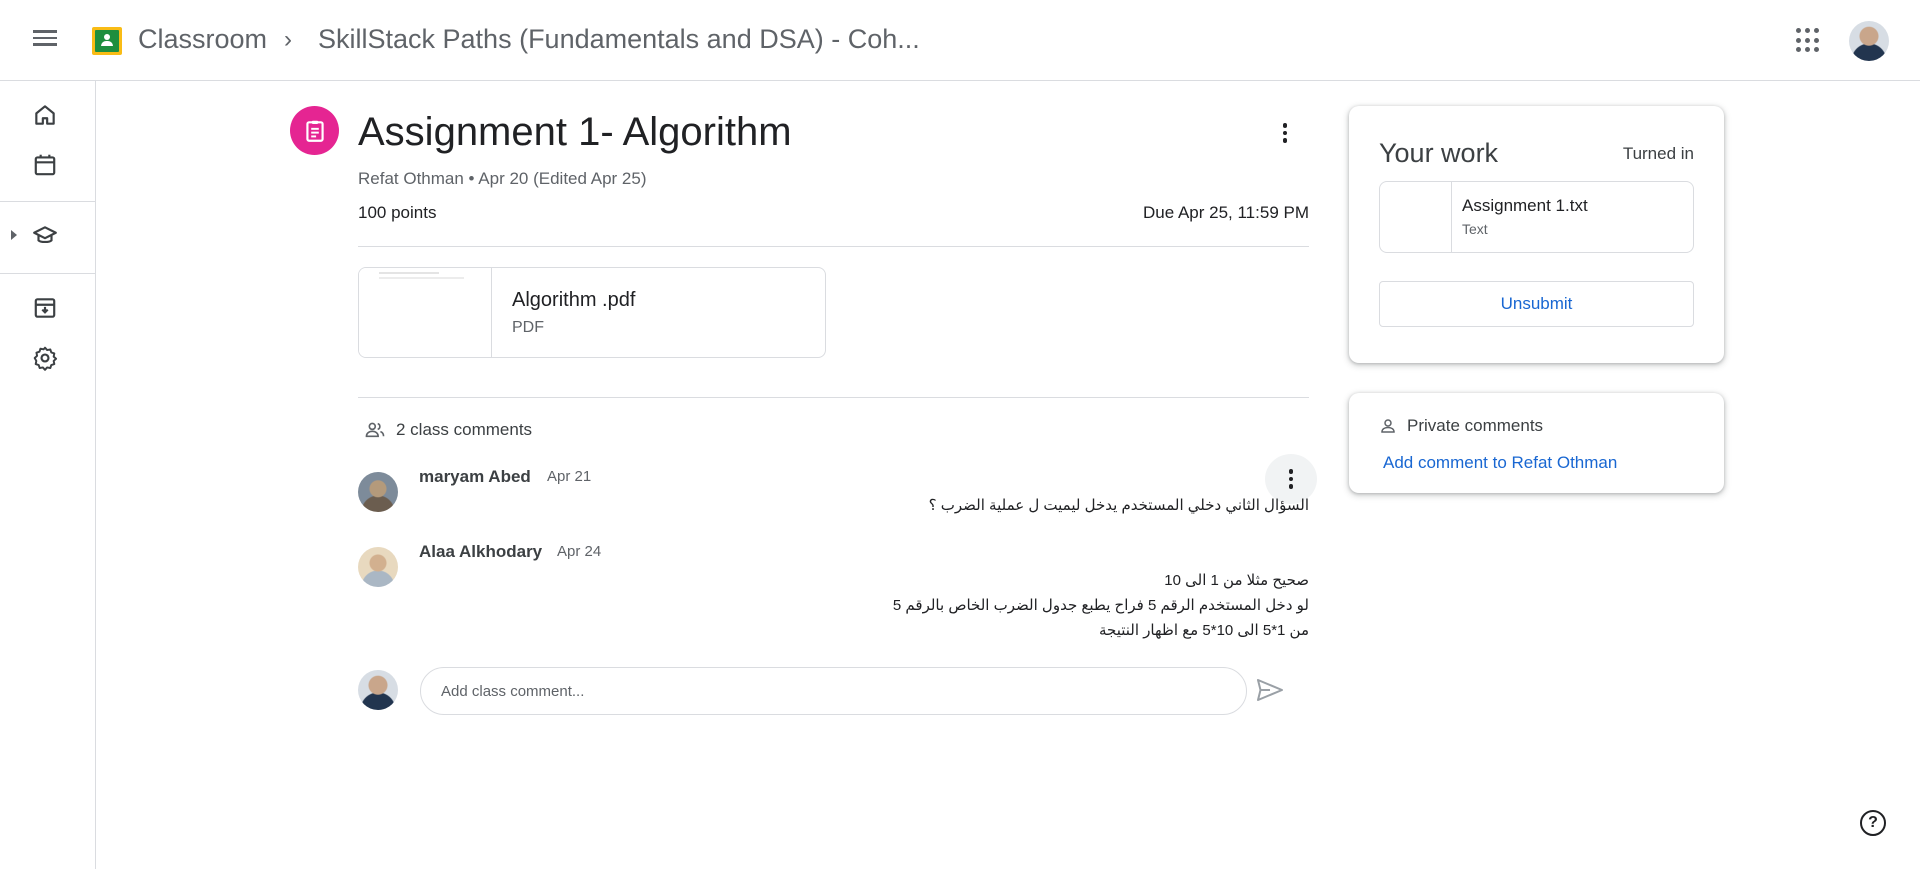  I want to click on your-work-title: Your work, so click(1439, 153).